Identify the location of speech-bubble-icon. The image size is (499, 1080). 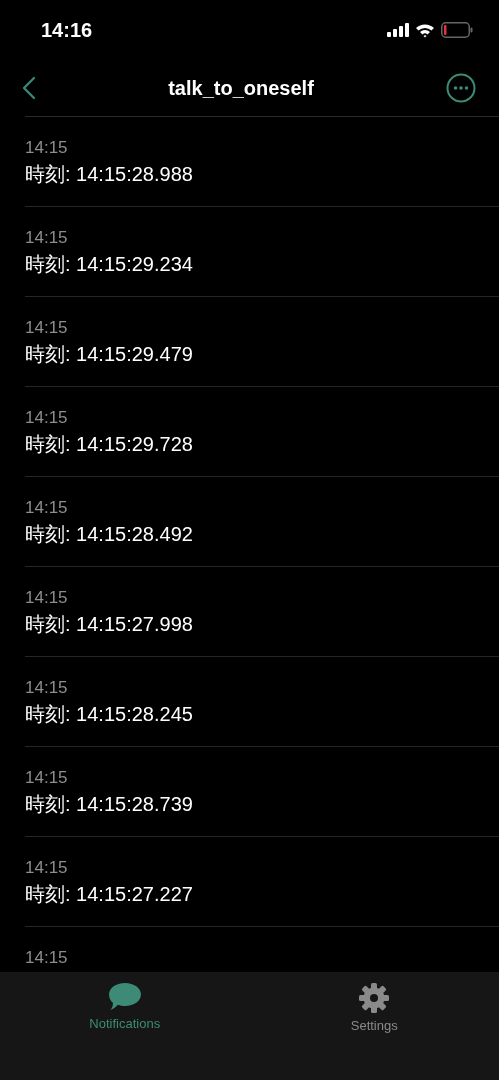
(124, 997).